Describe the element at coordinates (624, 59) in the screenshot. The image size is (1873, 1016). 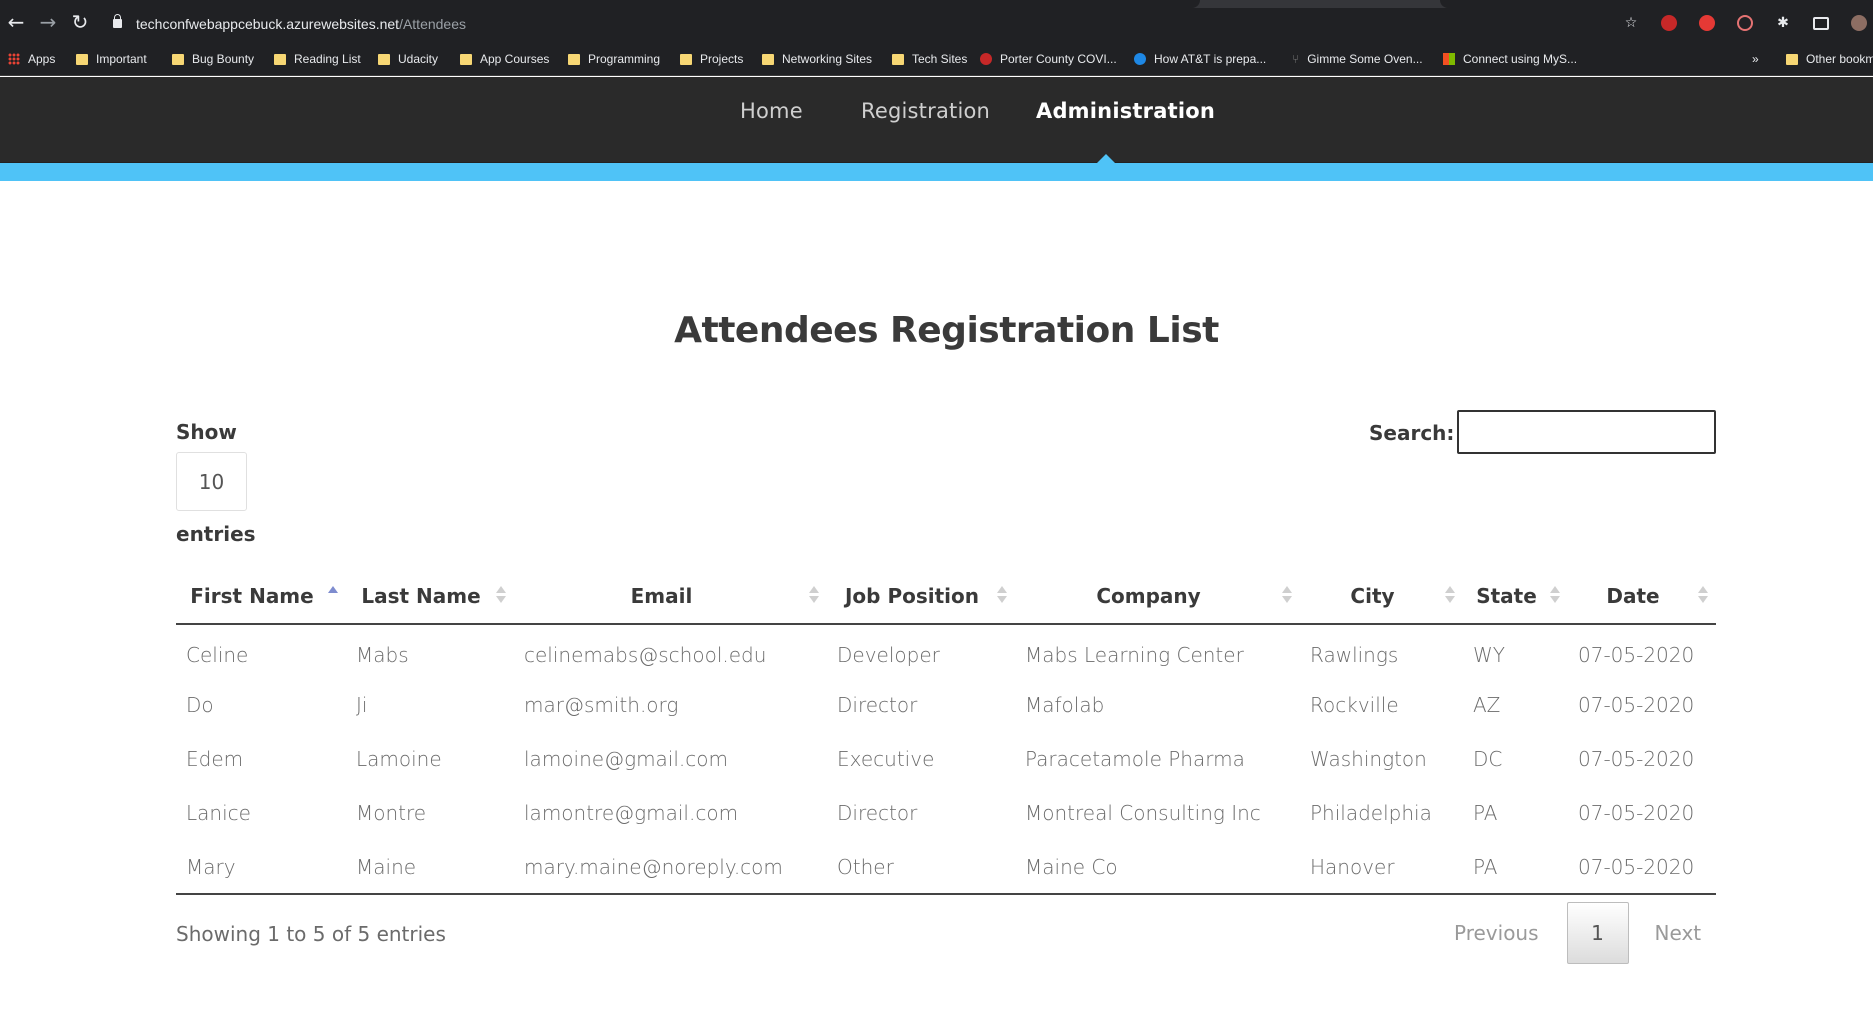
I see `bookmark-label: Programming` at that location.